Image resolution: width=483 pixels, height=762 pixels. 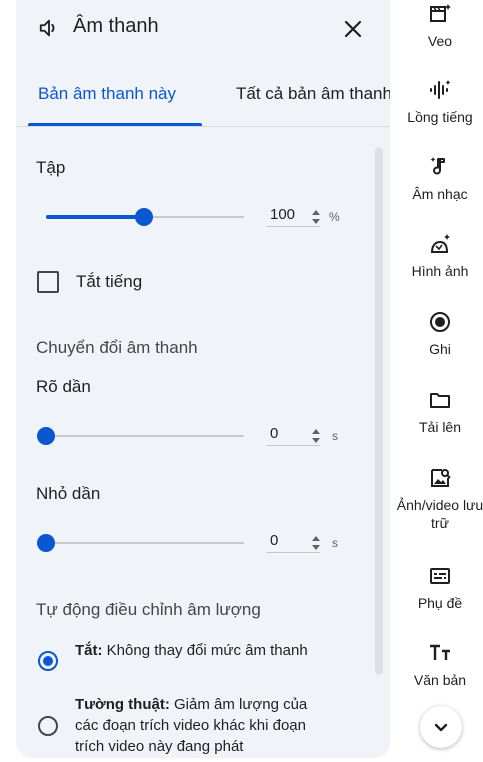 What do you see at coordinates (203, 28) in the screenshot?
I see `panel-header: Âm thanh` at bounding box center [203, 28].